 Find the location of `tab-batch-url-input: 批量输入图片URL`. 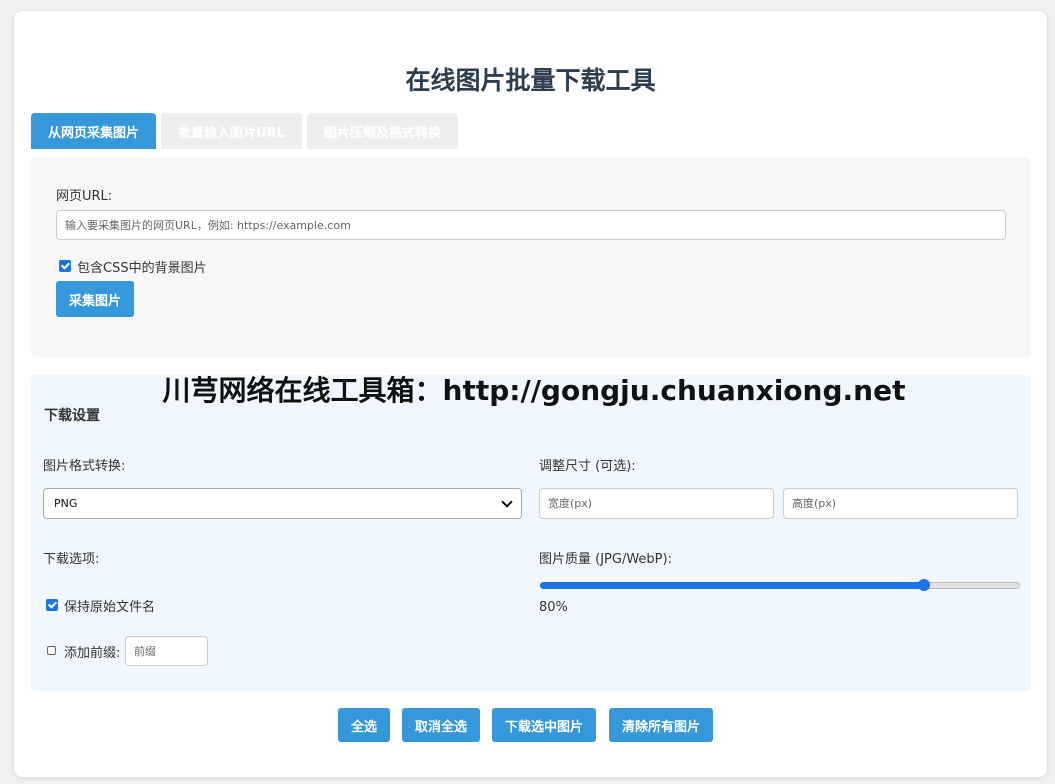

tab-batch-url-input: 批量输入图片URL is located at coordinates (231, 131).